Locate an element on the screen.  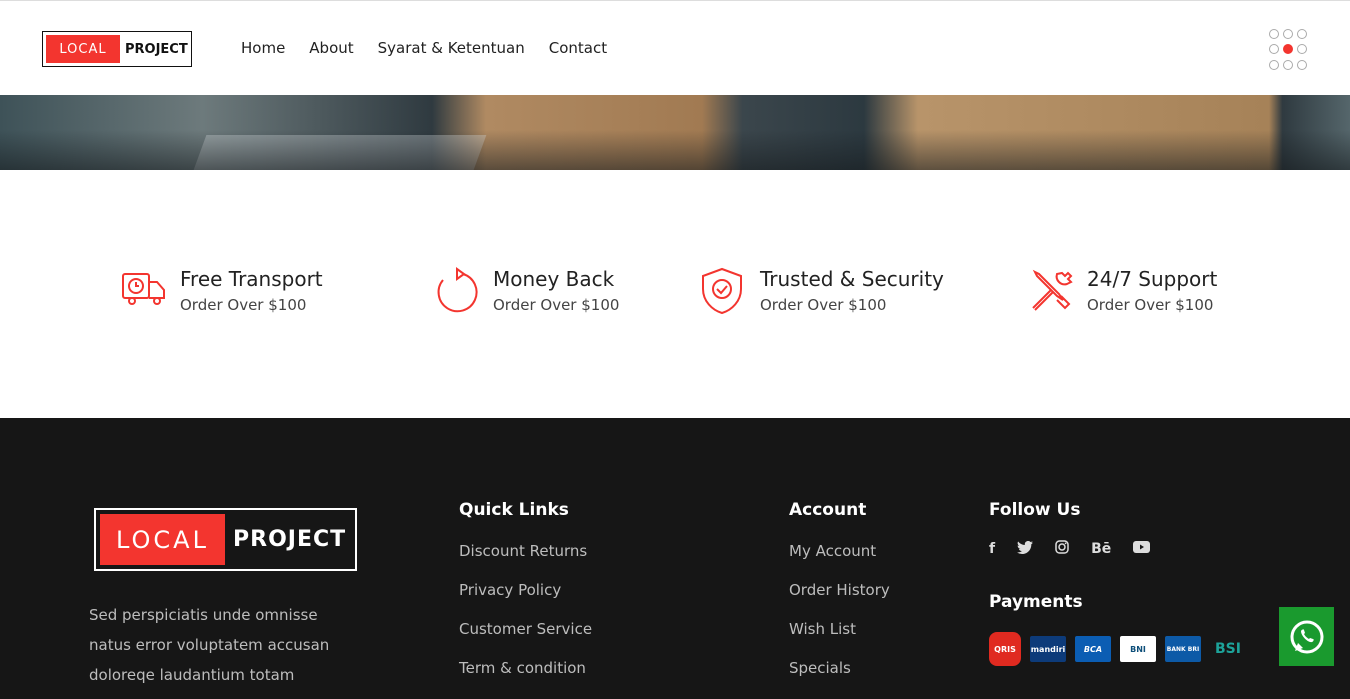
link-my-account: My Account is located at coordinates (839, 561).